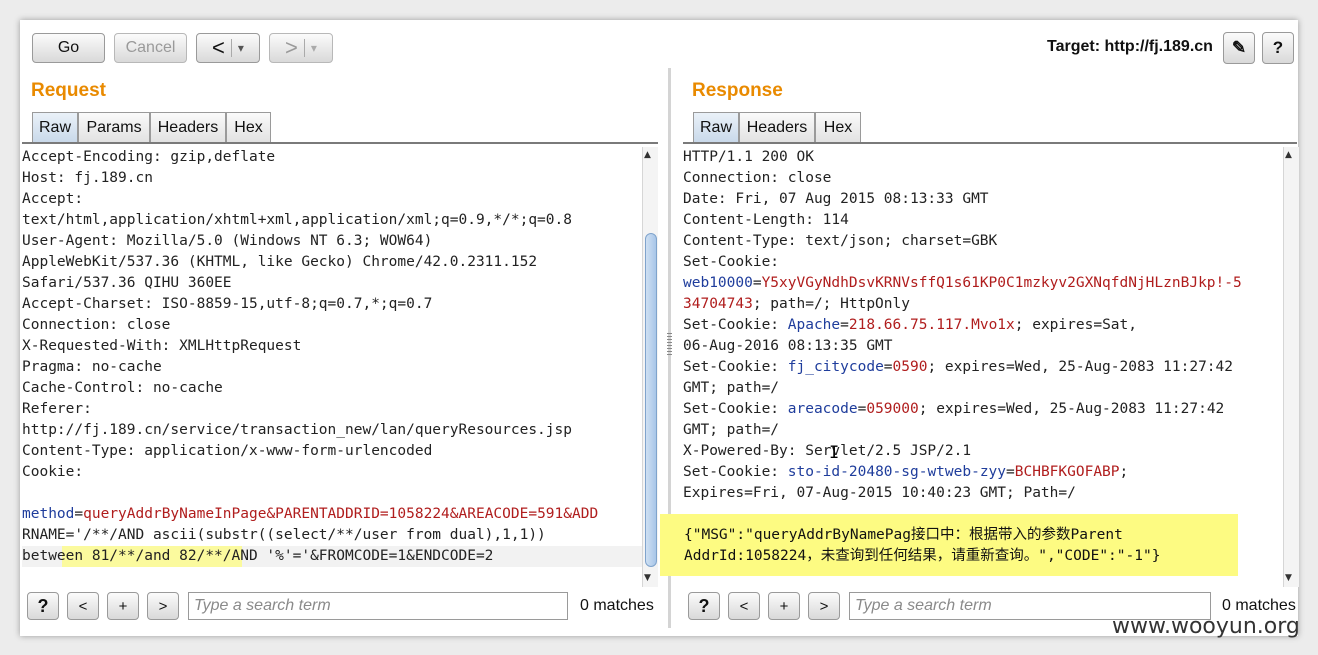 This screenshot has width=1318, height=655. I want to click on response-line: Connection: close, so click(757, 178).